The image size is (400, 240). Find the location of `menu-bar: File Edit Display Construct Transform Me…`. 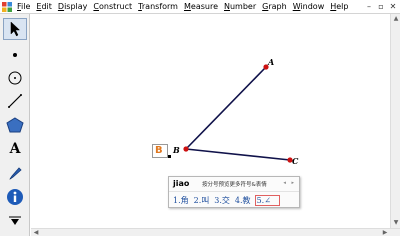

menu-bar: File Edit Display Construct Transform Me… is located at coordinates (200, 7).